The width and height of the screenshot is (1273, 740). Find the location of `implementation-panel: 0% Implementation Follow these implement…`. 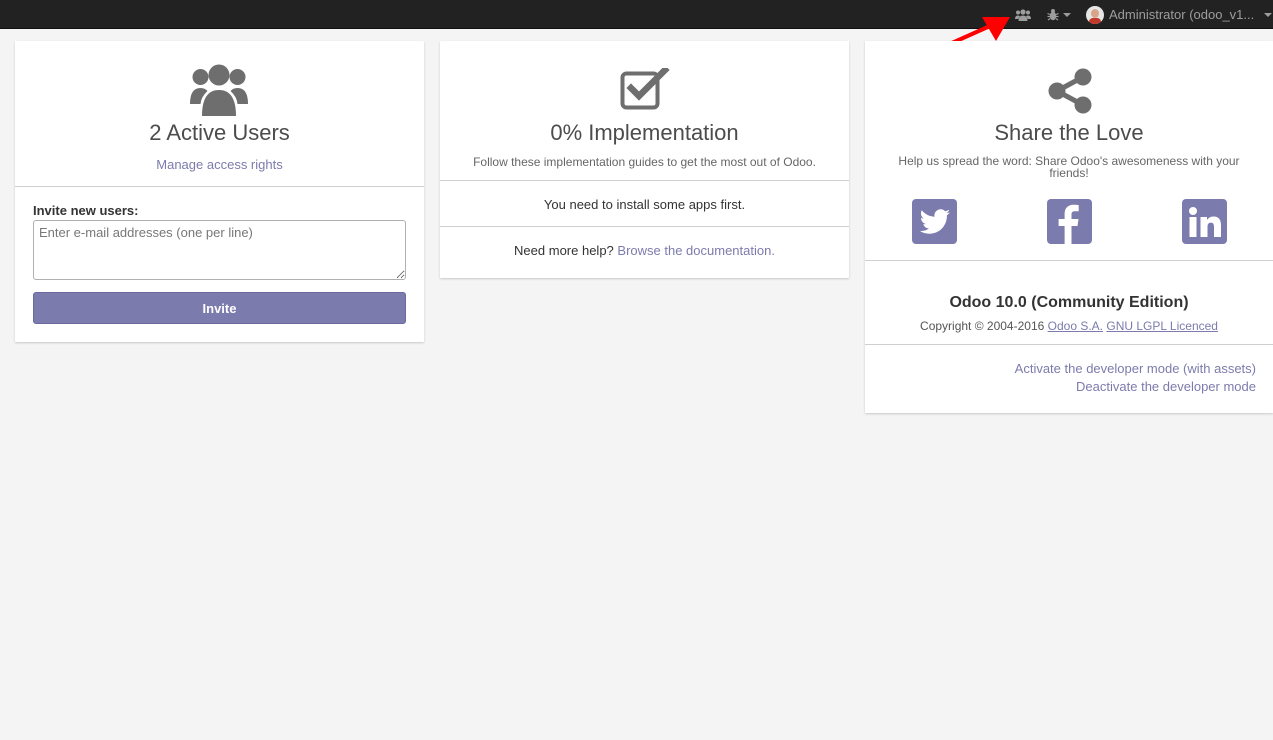

implementation-panel: 0% Implementation Follow these implement… is located at coordinates (644, 159).